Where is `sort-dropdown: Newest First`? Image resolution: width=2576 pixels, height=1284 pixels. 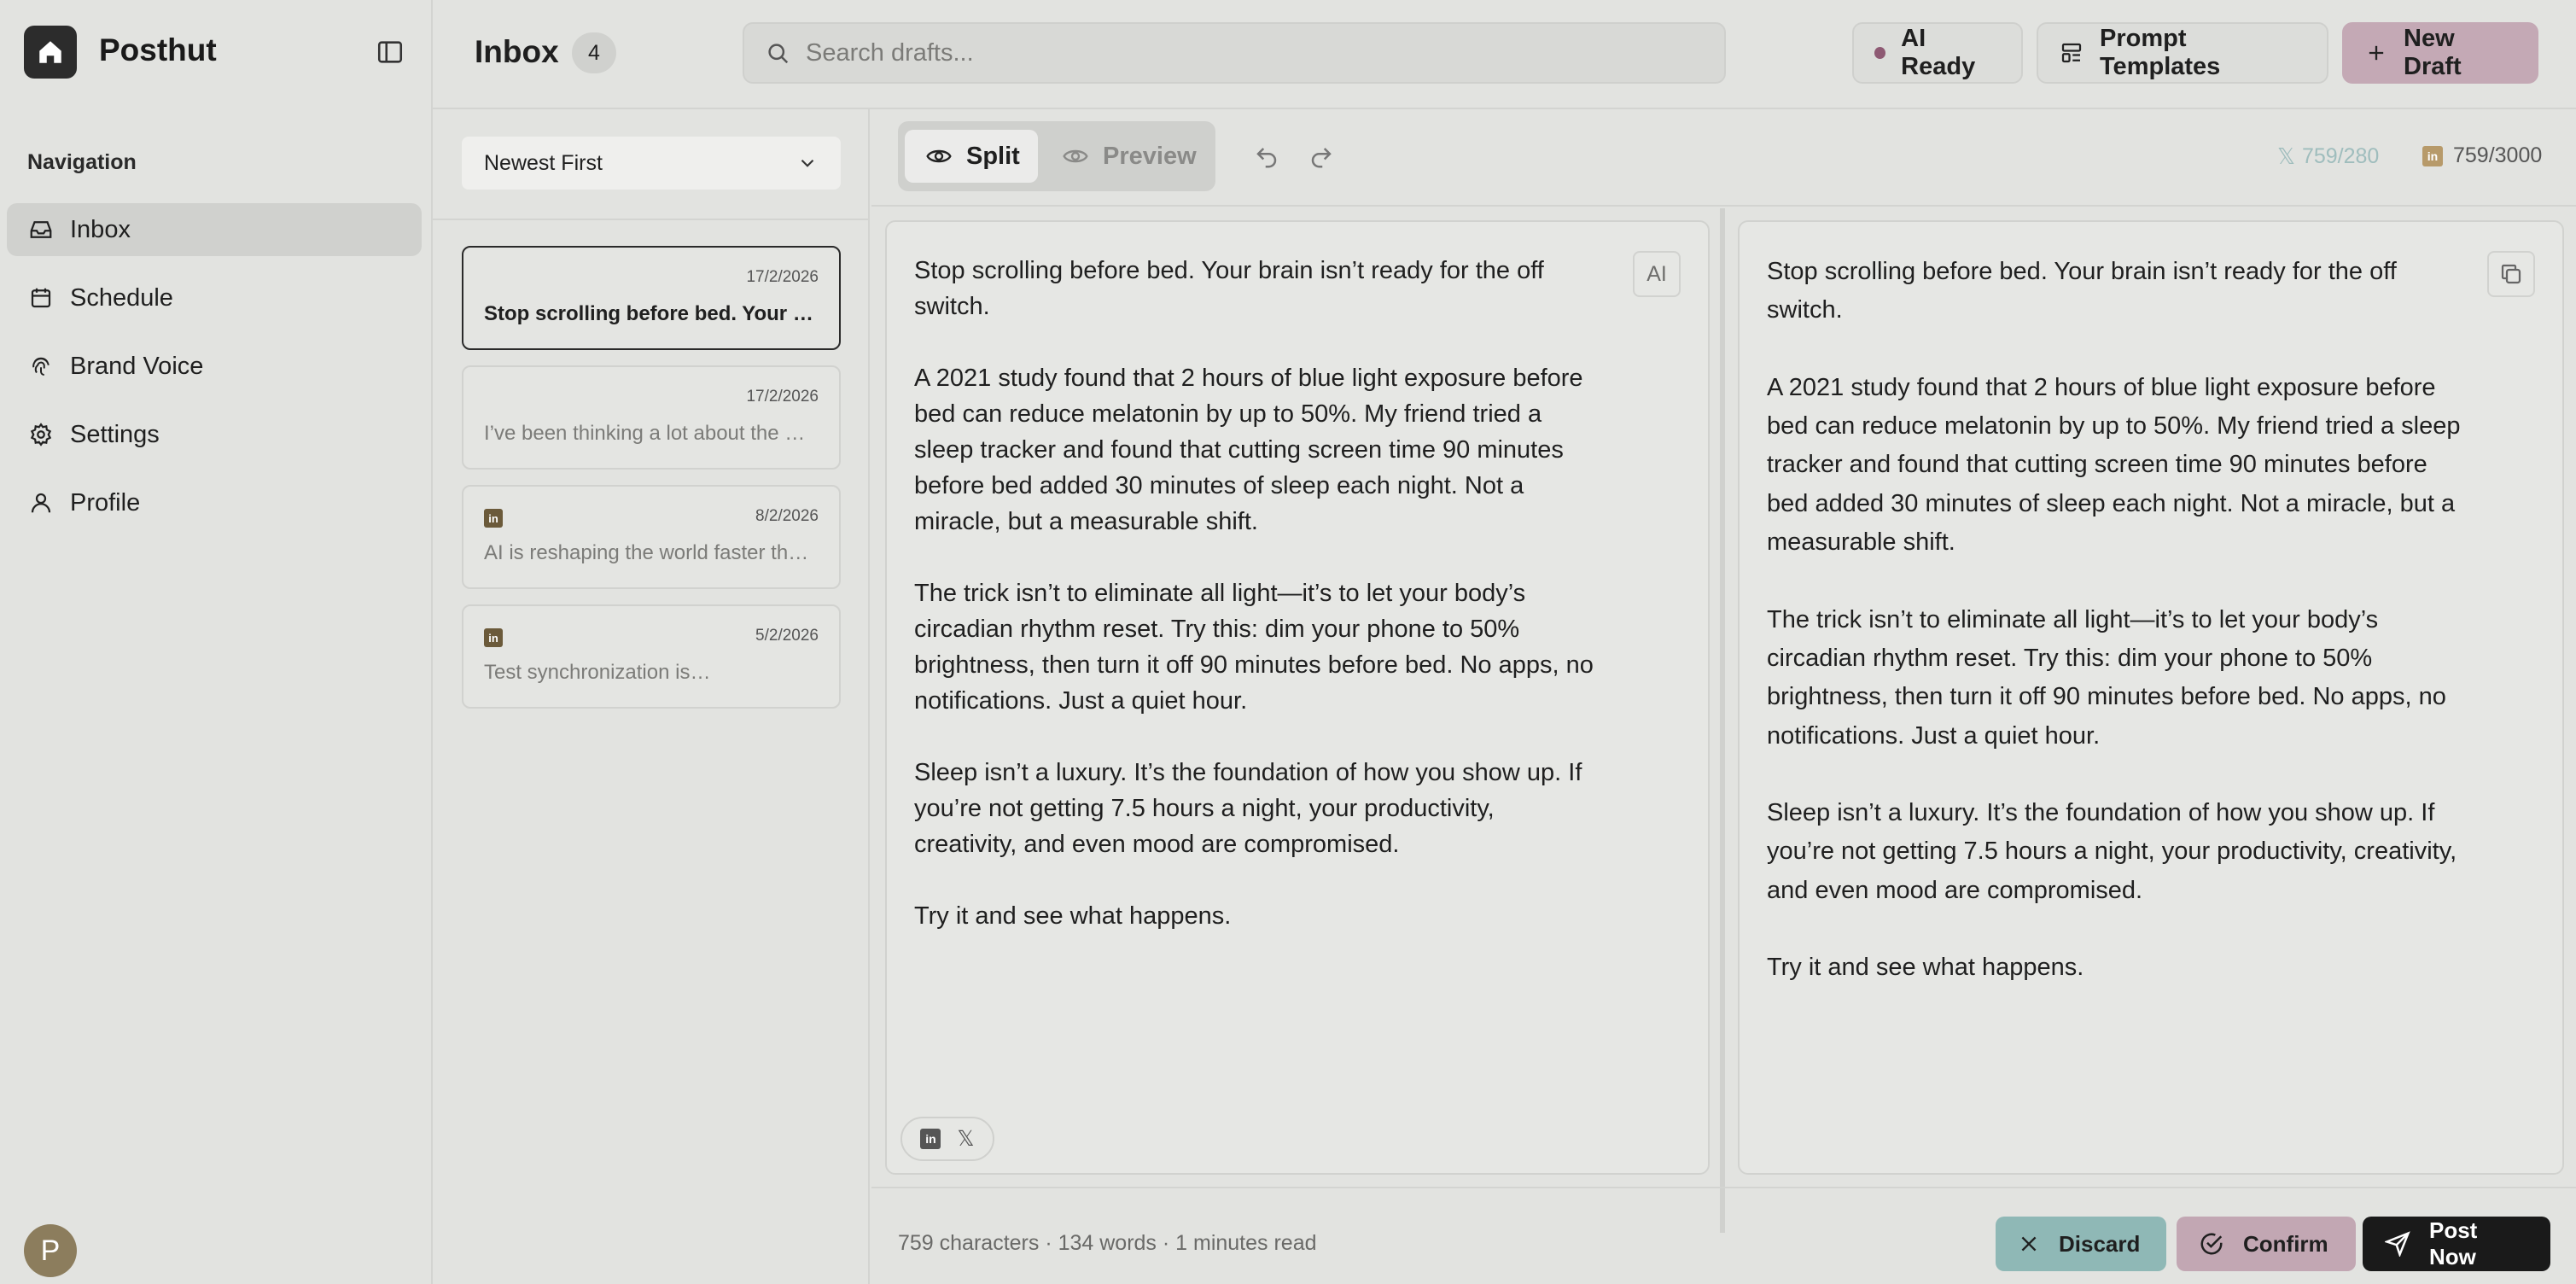
sort-dropdown: Newest First is located at coordinates (651, 163).